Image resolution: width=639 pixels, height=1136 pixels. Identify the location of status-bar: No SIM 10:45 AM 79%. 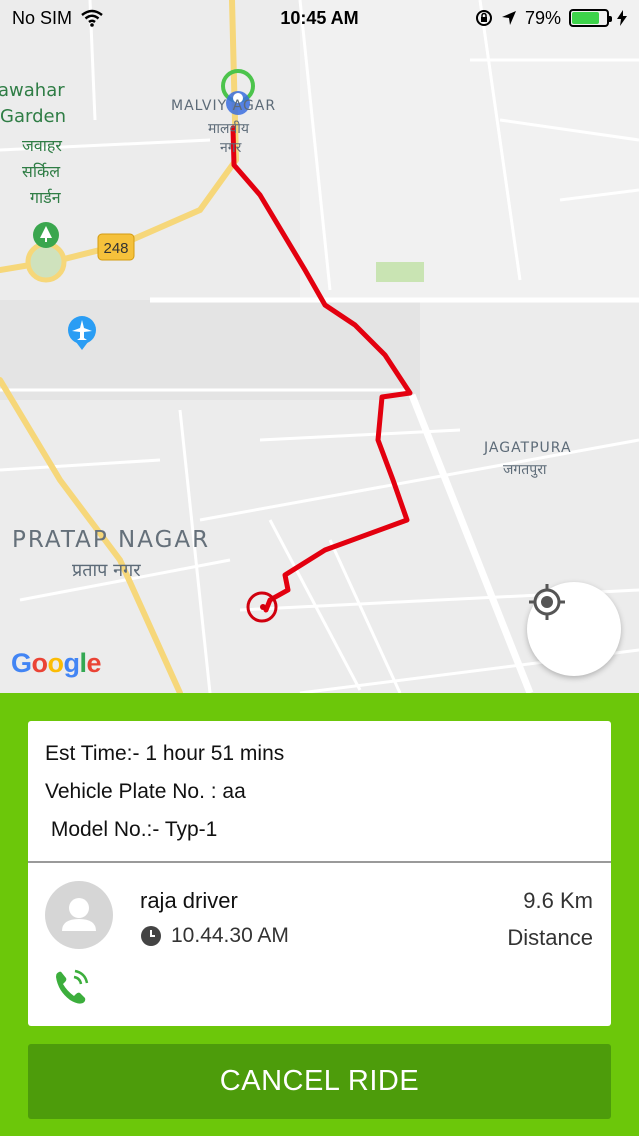
(319, 18).